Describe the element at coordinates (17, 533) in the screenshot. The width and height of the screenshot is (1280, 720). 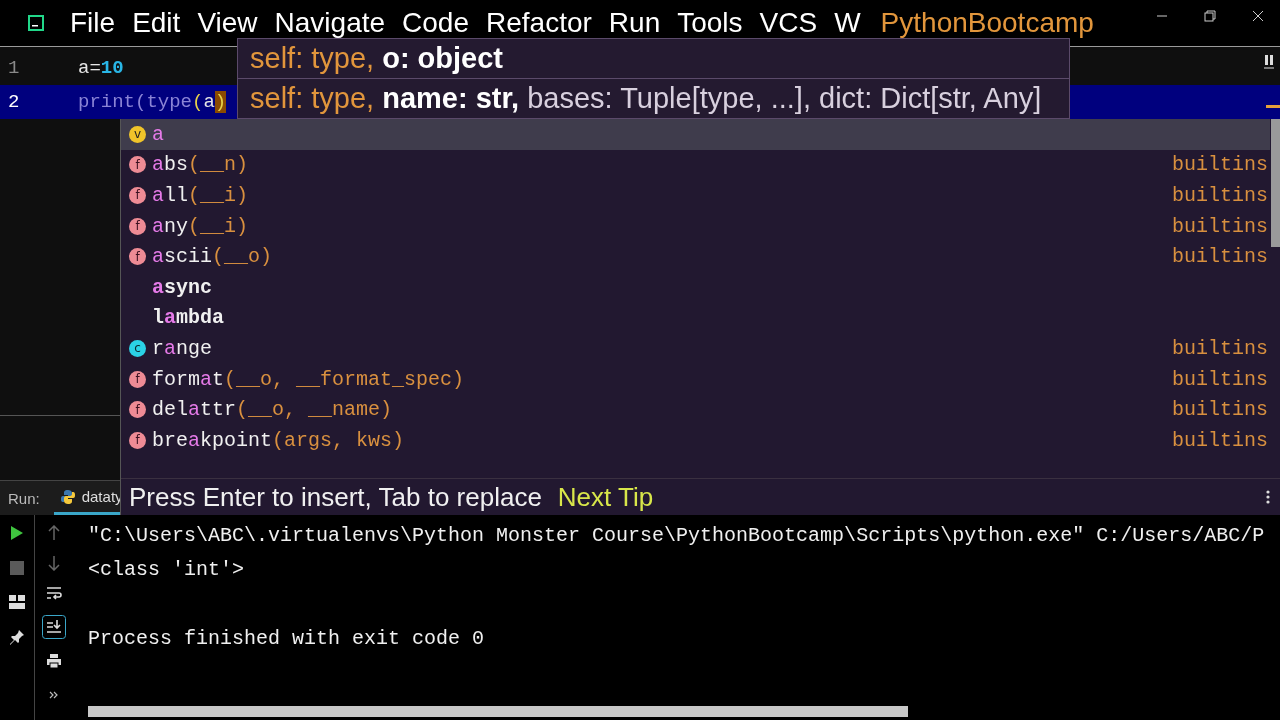
I see `run-icon` at that location.